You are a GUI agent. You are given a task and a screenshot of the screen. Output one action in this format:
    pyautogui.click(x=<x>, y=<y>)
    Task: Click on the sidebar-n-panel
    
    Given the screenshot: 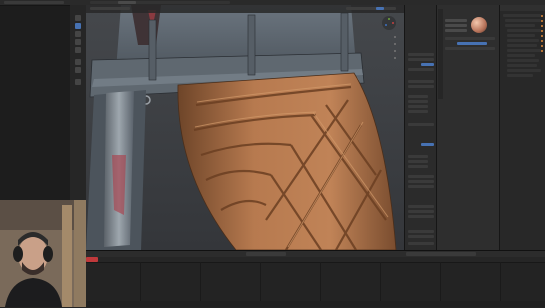 What is the action you would take?
    pyautogui.click(x=420, y=127)
    